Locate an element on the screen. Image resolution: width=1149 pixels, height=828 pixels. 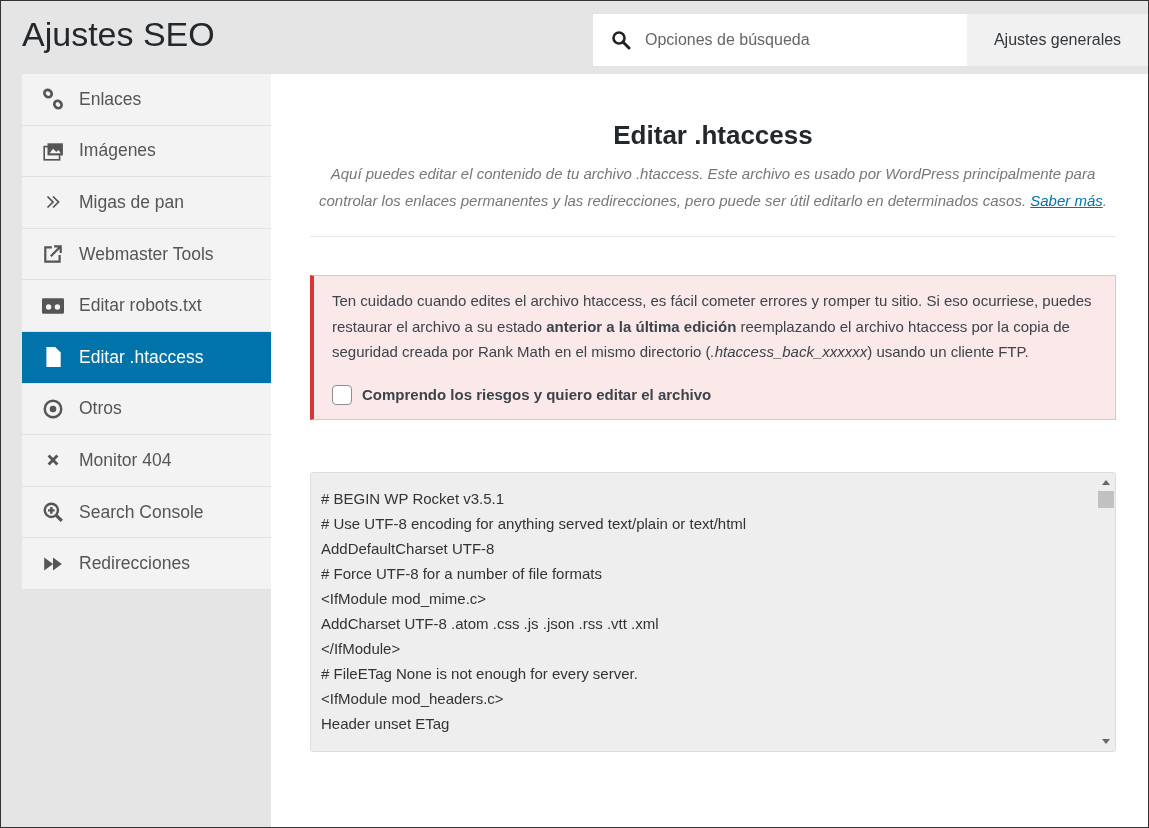
search-field: Opciones de búsqueda is located at coordinates (780, 40).